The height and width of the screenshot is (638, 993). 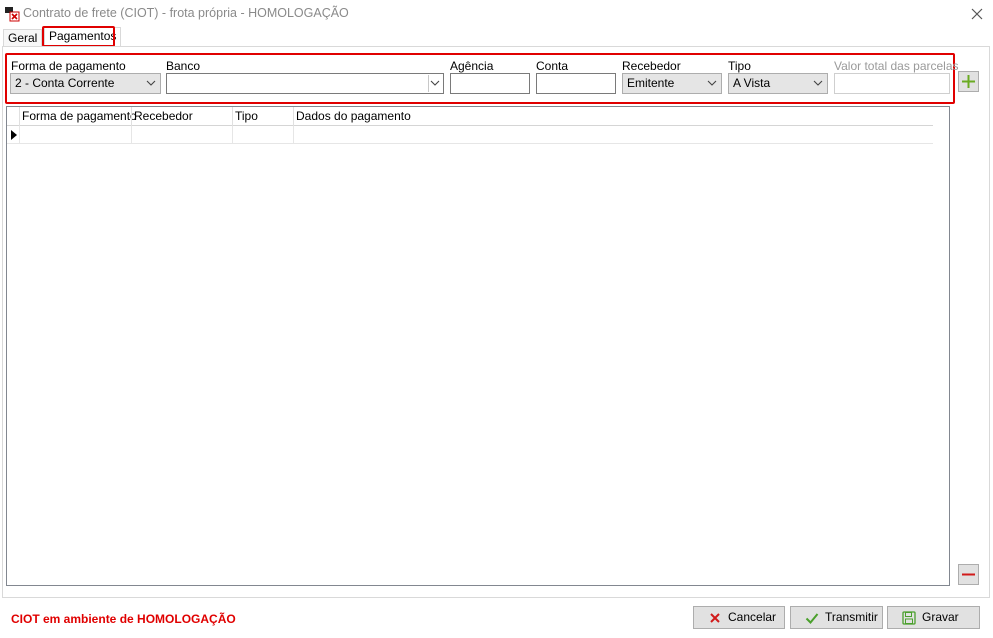 What do you see at coordinates (896, 66) in the screenshot?
I see `valor-total-label: Valor total das parcelas` at bounding box center [896, 66].